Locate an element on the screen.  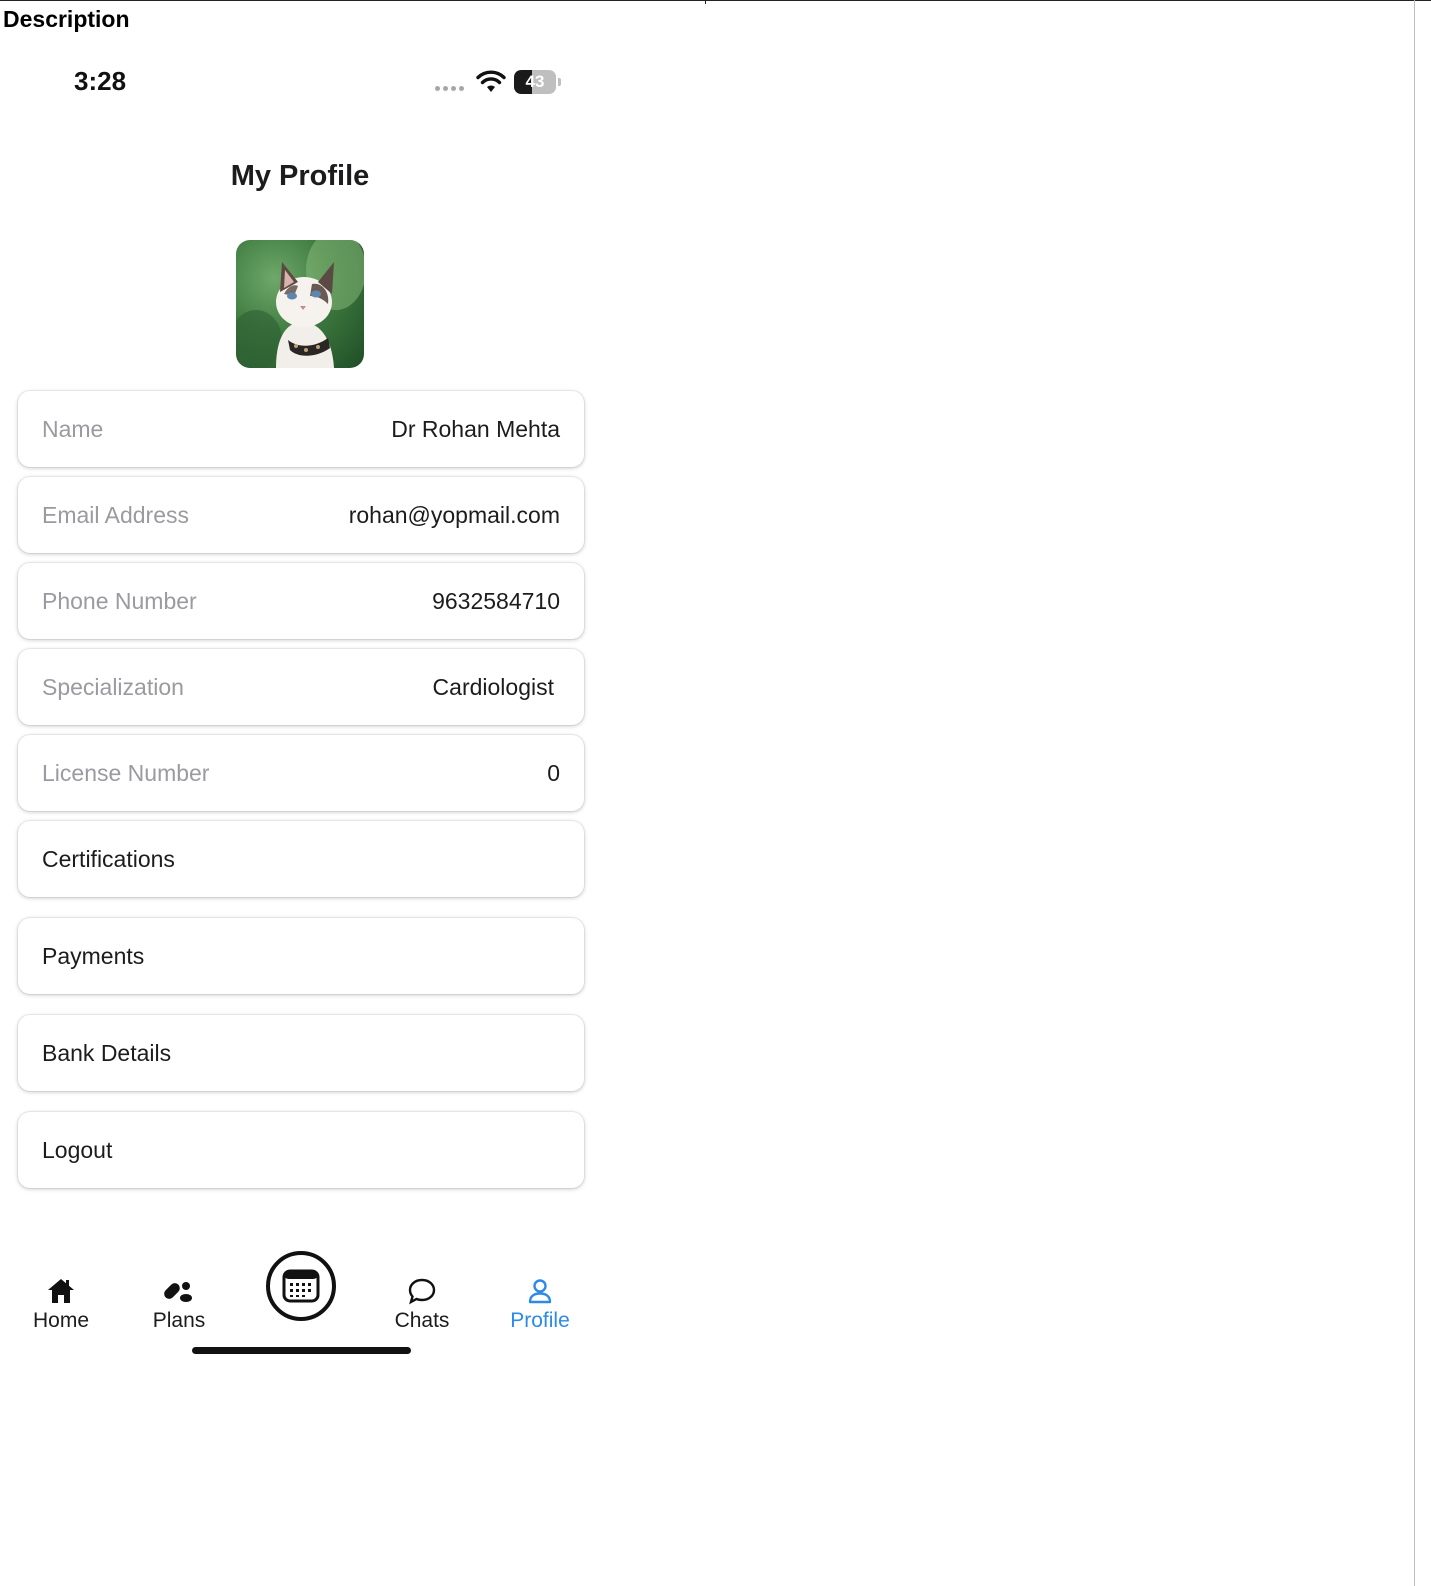
top-border is located at coordinates (715, 0).